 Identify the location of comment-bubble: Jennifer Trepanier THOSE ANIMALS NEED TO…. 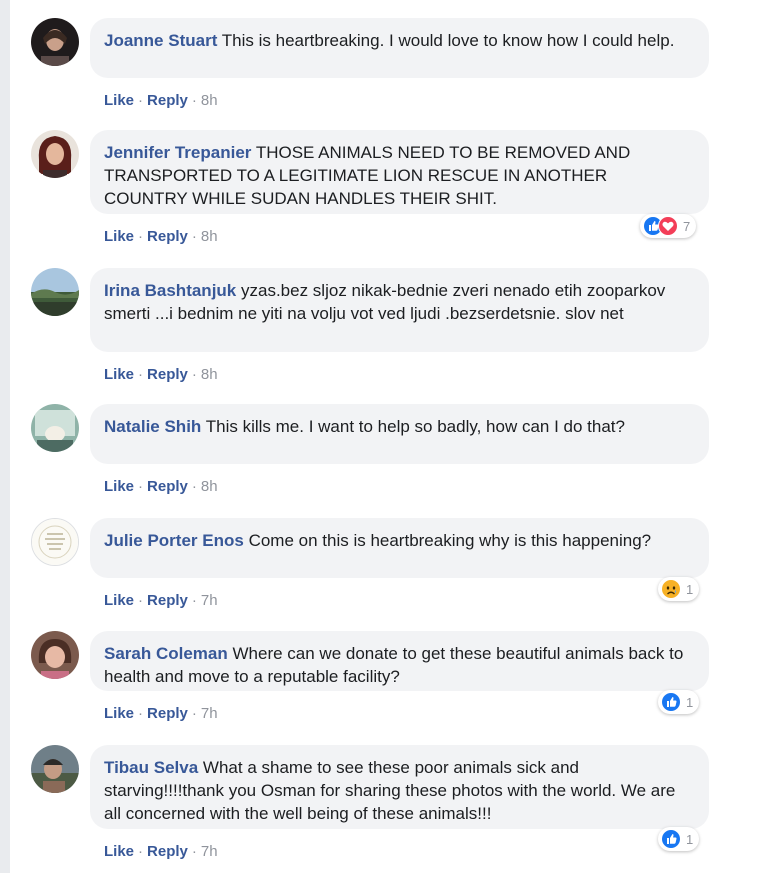
(399, 172).